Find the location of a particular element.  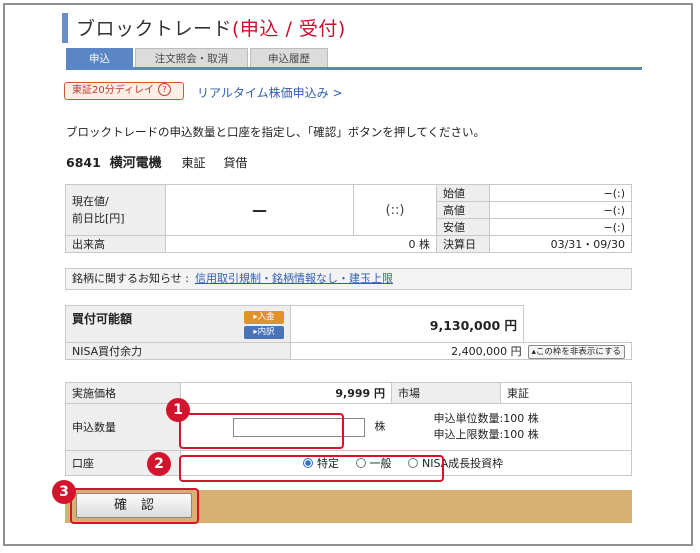

instruction-text: ブロックトレードの申込数量と口座を指定し、「確認」ボタンを押してください。 is located at coordinates (276, 132).